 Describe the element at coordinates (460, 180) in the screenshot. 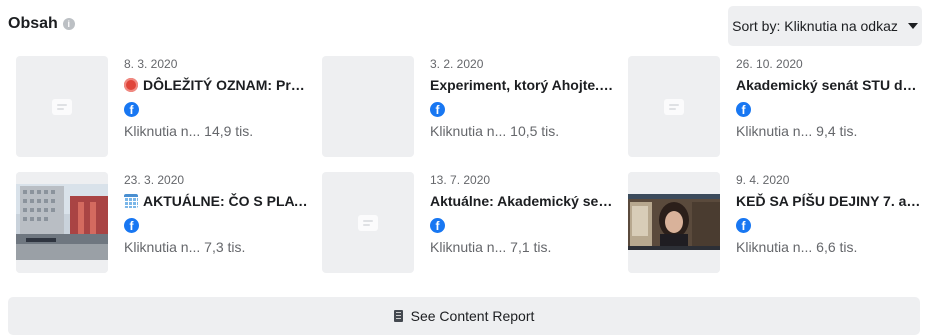

I see `post-date: 13. 7. 2020` at that location.